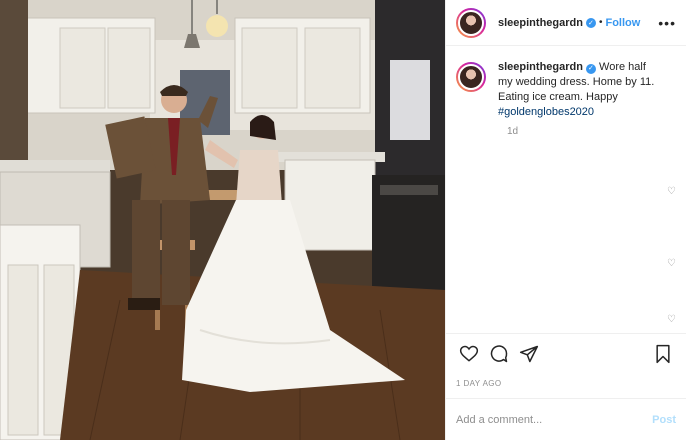 The height and width of the screenshot is (440, 686). I want to click on action-bar, so click(566, 353).